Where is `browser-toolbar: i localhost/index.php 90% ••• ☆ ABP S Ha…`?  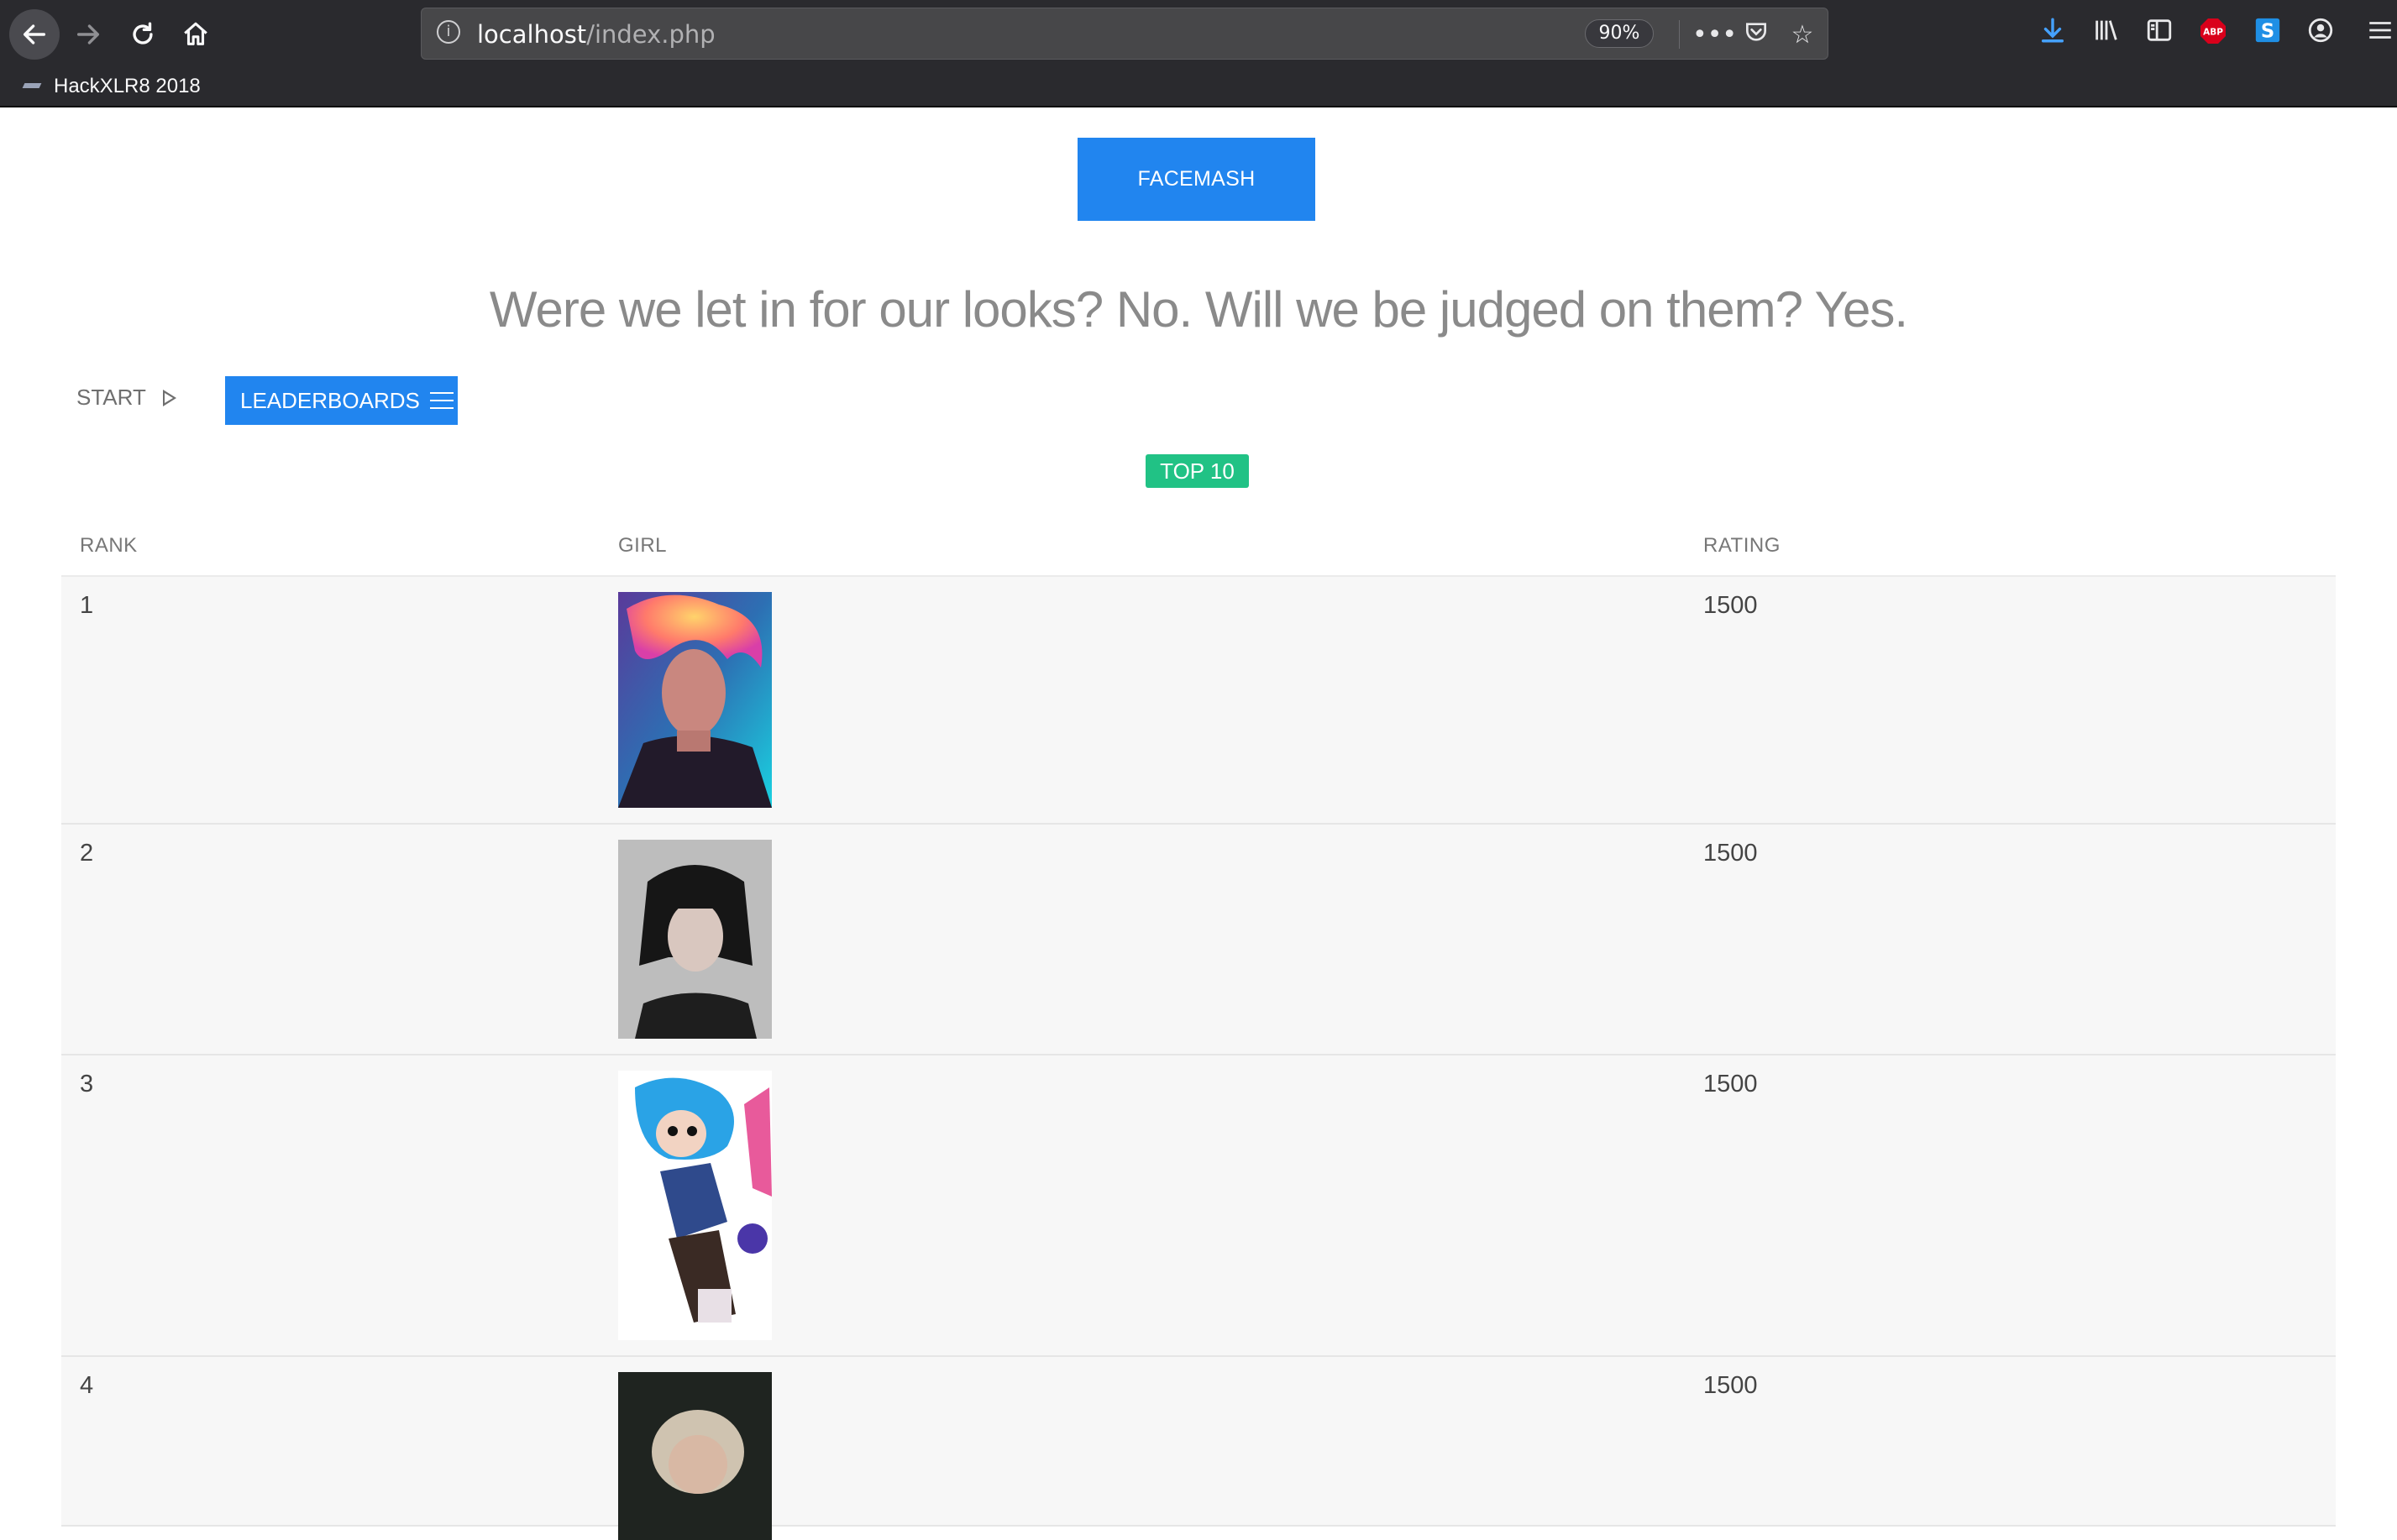
browser-toolbar: i localhost/index.php 90% ••• ☆ ABP S Ha… is located at coordinates (1198, 53).